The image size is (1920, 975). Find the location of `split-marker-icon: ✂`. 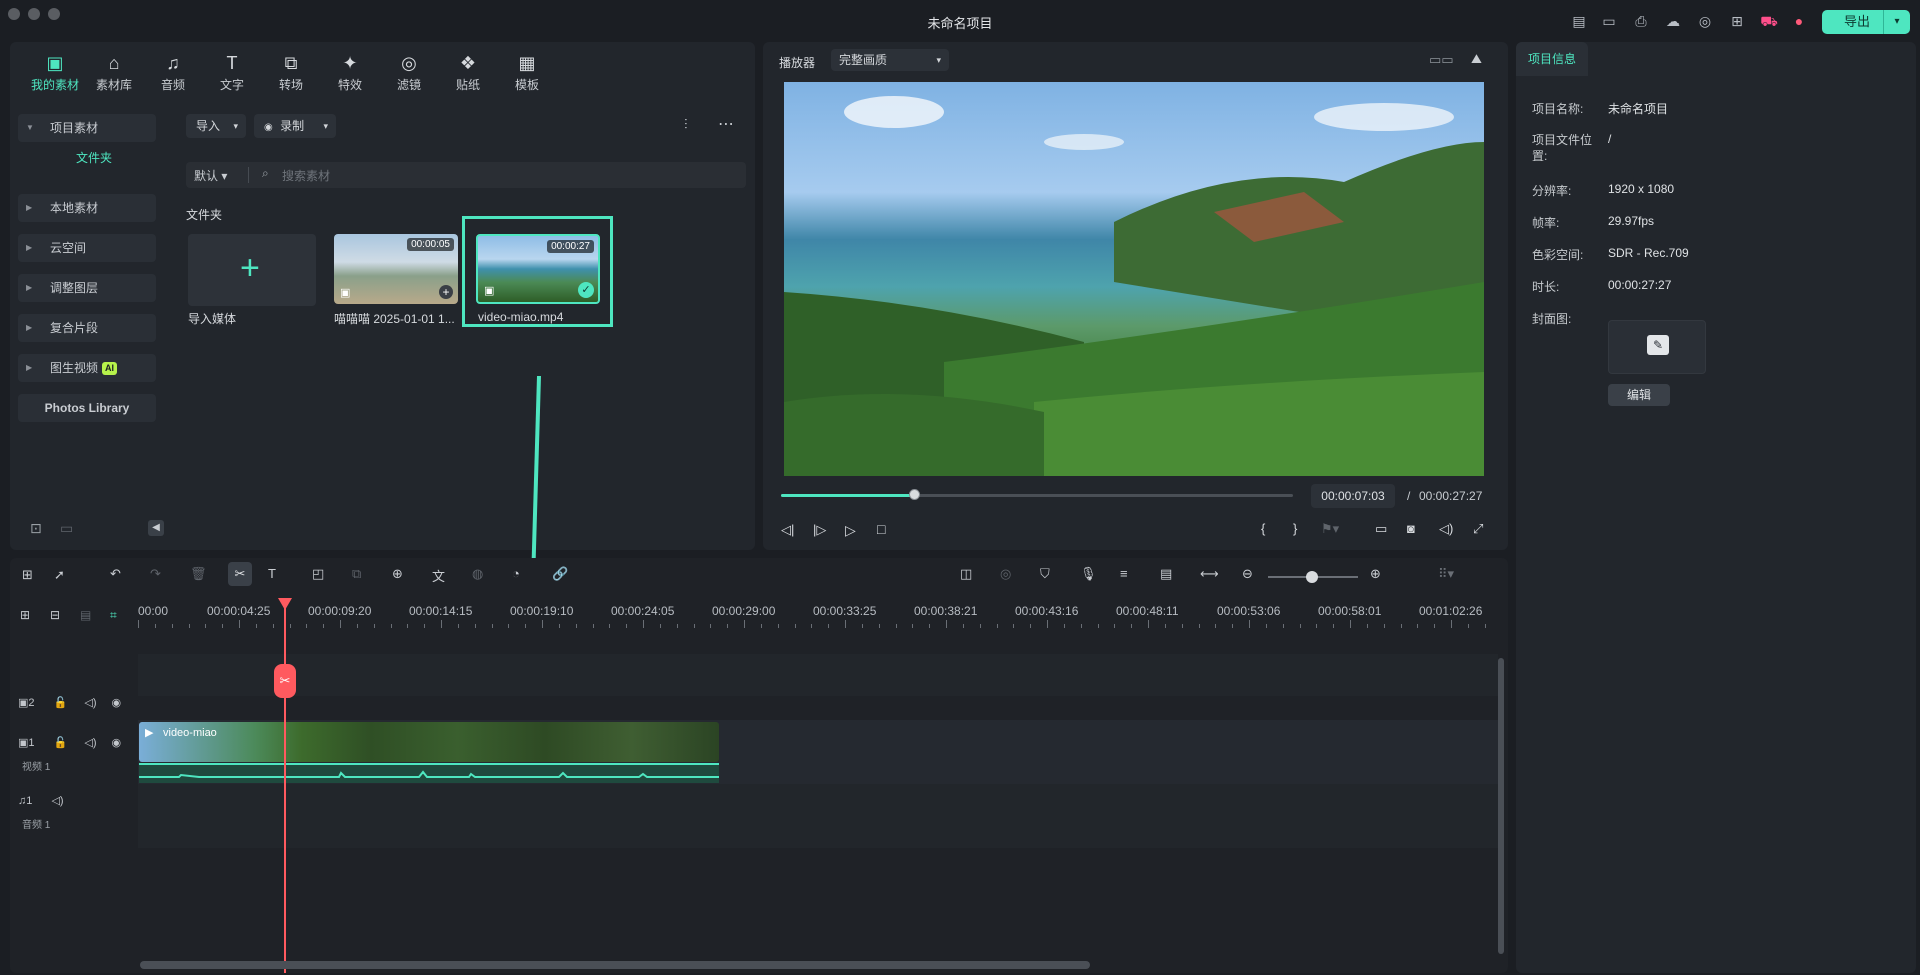

split-marker-icon: ✂ is located at coordinates (285, 681).